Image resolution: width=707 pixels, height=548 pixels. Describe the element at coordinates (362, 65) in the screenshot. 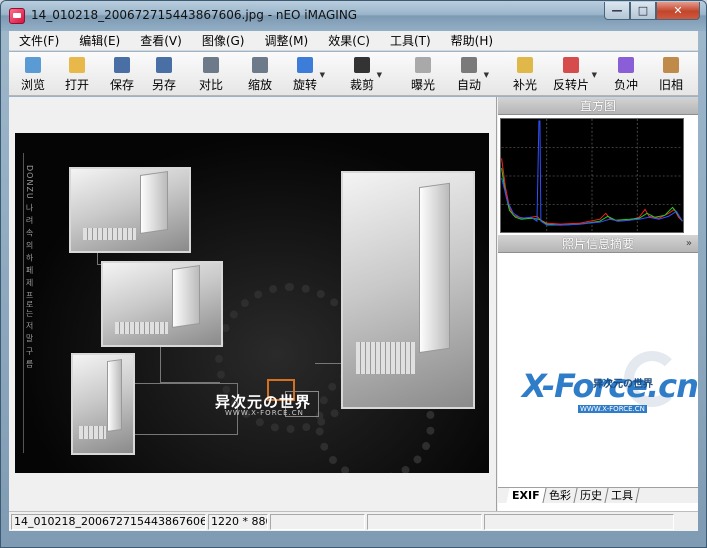

I see `crop-icon` at that location.